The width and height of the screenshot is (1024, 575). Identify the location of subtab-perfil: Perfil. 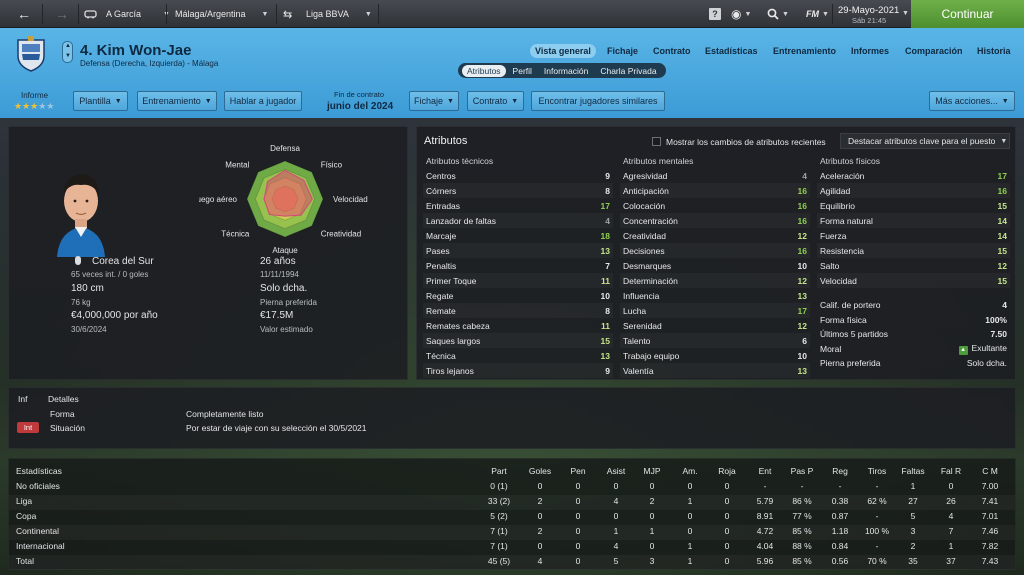
(522, 71).